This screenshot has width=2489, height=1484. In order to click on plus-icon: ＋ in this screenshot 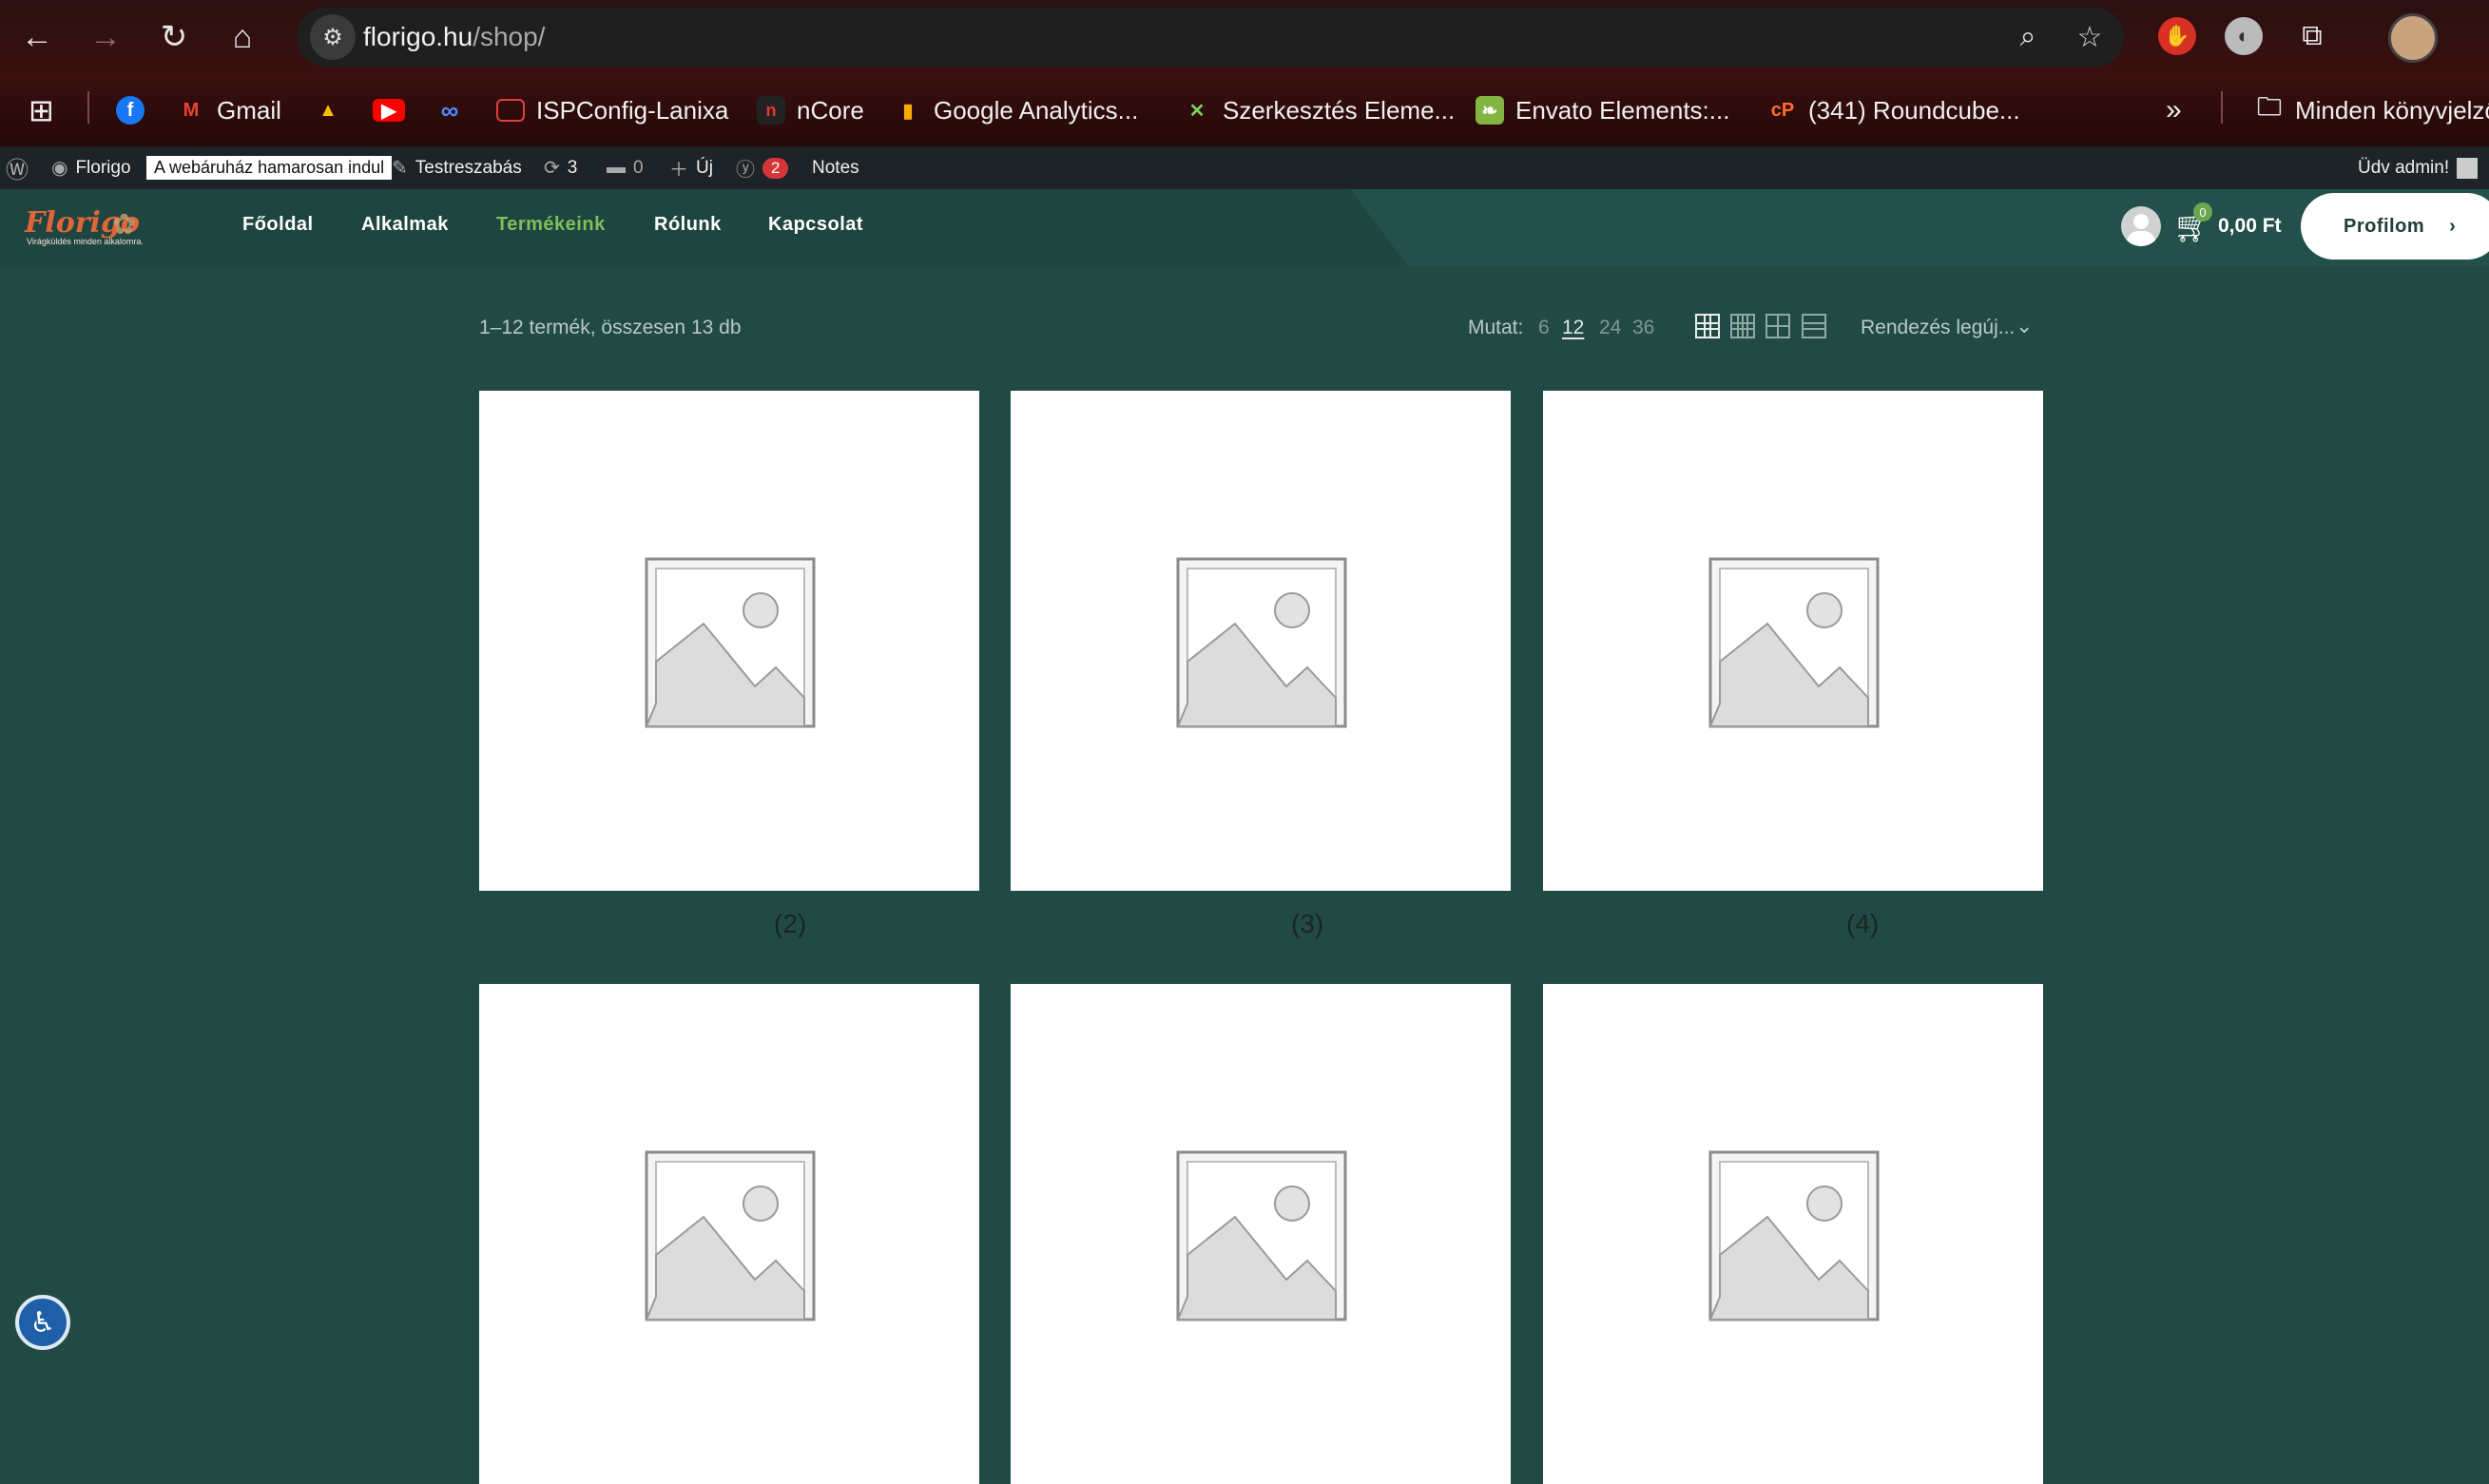, I will do `click(678, 170)`.